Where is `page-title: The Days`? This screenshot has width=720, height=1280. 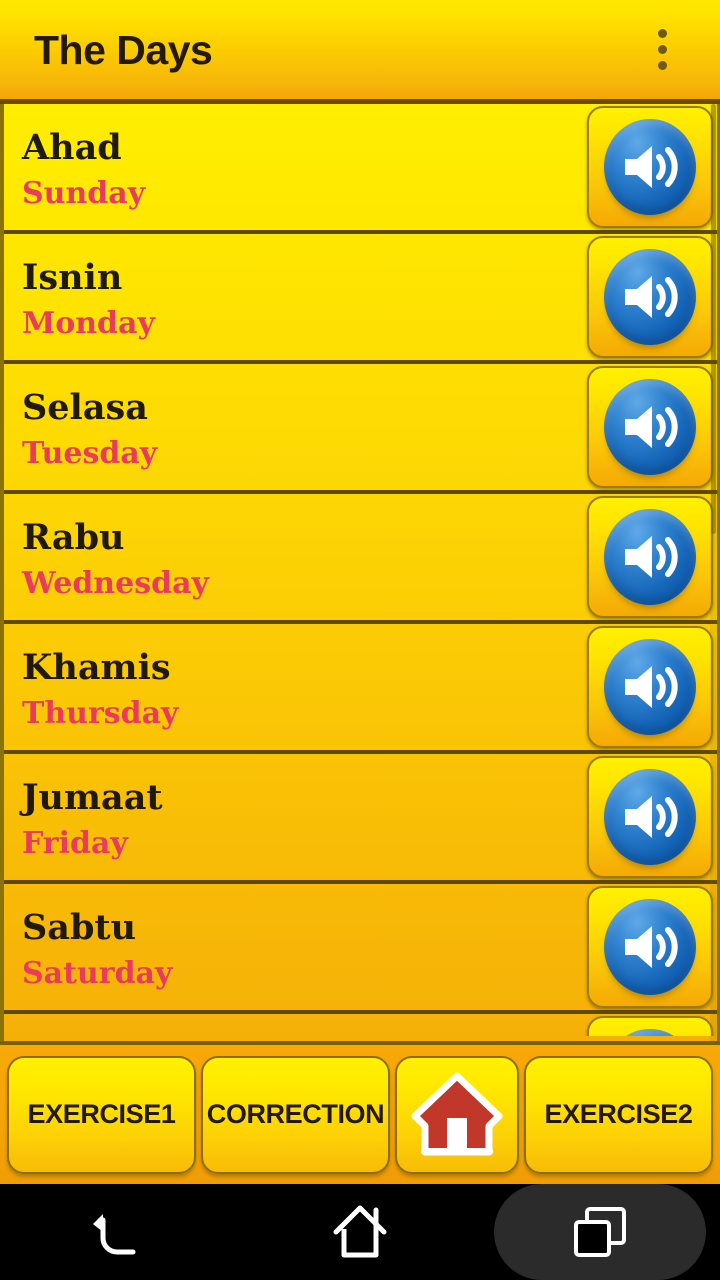
page-title: The Days is located at coordinates (123, 50).